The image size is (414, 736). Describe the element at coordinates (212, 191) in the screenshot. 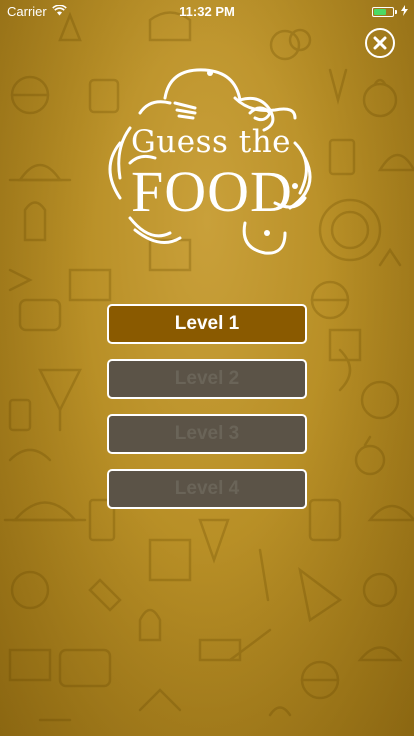

I see `logo-title-line2: FOOD` at that location.